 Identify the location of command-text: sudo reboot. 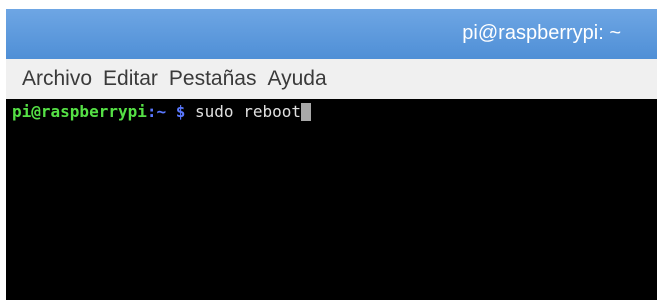
(243, 111).